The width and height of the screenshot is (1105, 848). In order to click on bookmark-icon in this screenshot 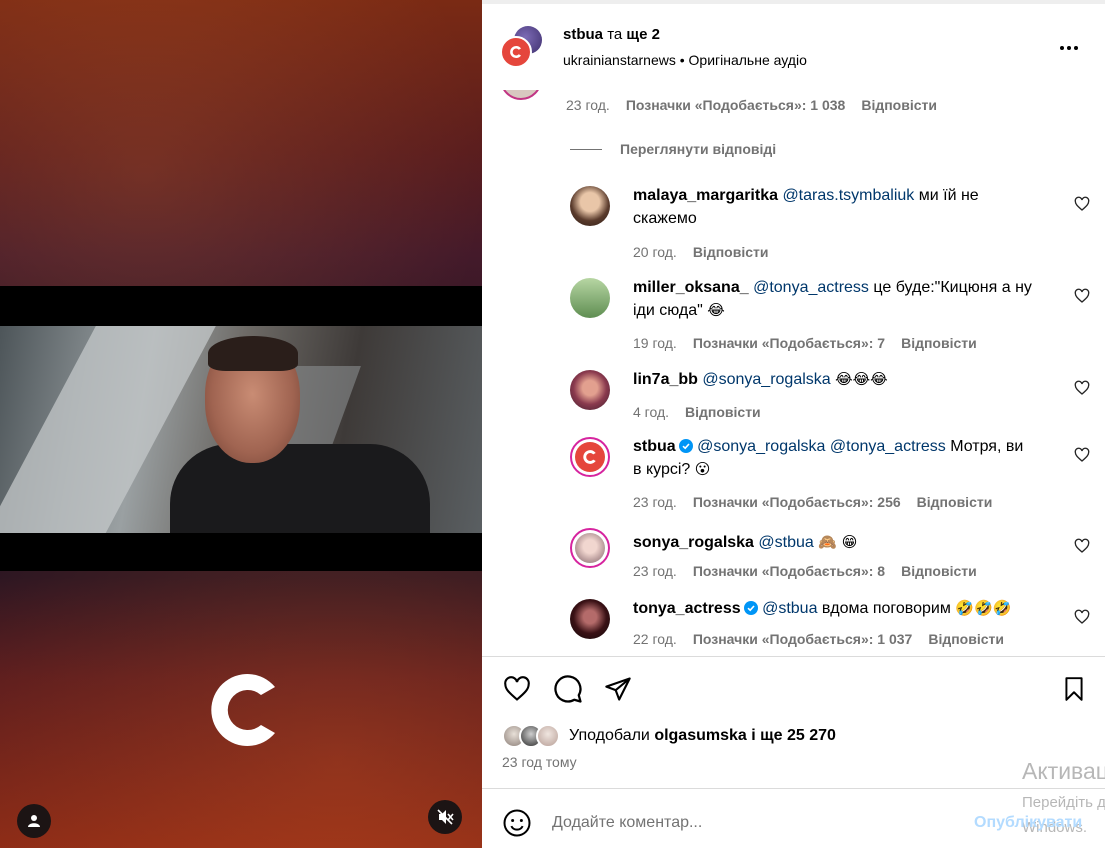, I will do `click(1074, 689)`.